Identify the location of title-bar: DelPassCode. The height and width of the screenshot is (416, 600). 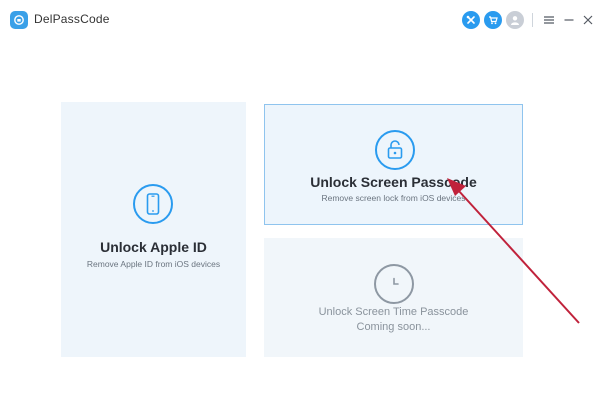
(300, 20).